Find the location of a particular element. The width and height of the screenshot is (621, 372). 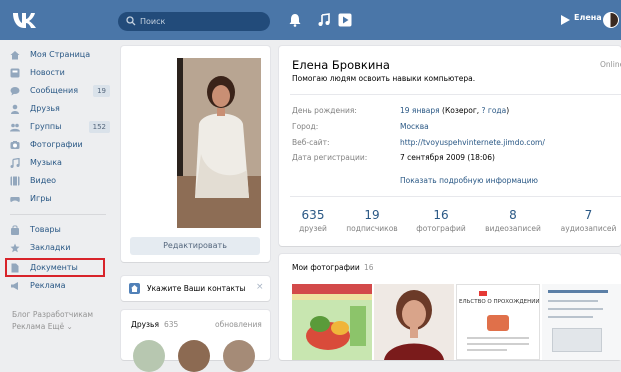

sidebar-separator is located at coordinates (58, 214).